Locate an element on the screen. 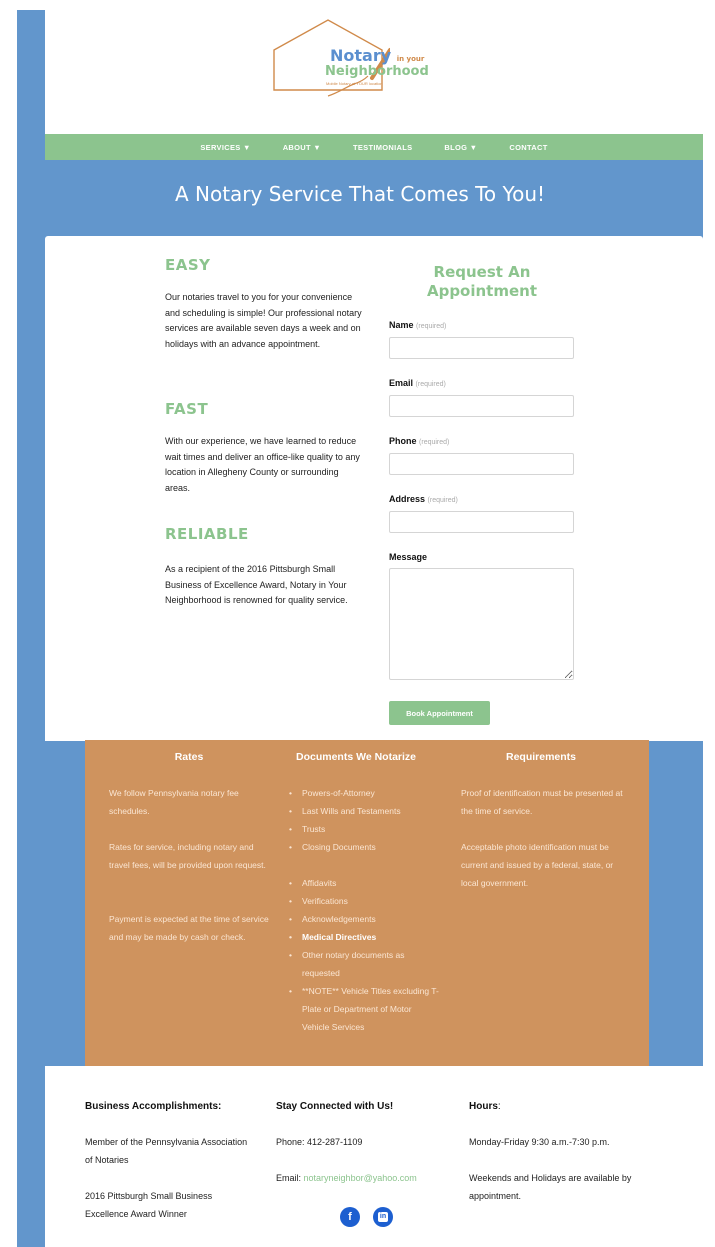 This screenshot has height=1247, width=715. nav-testimonials: TESTIMONIALS is located at coordinates (382, 147).